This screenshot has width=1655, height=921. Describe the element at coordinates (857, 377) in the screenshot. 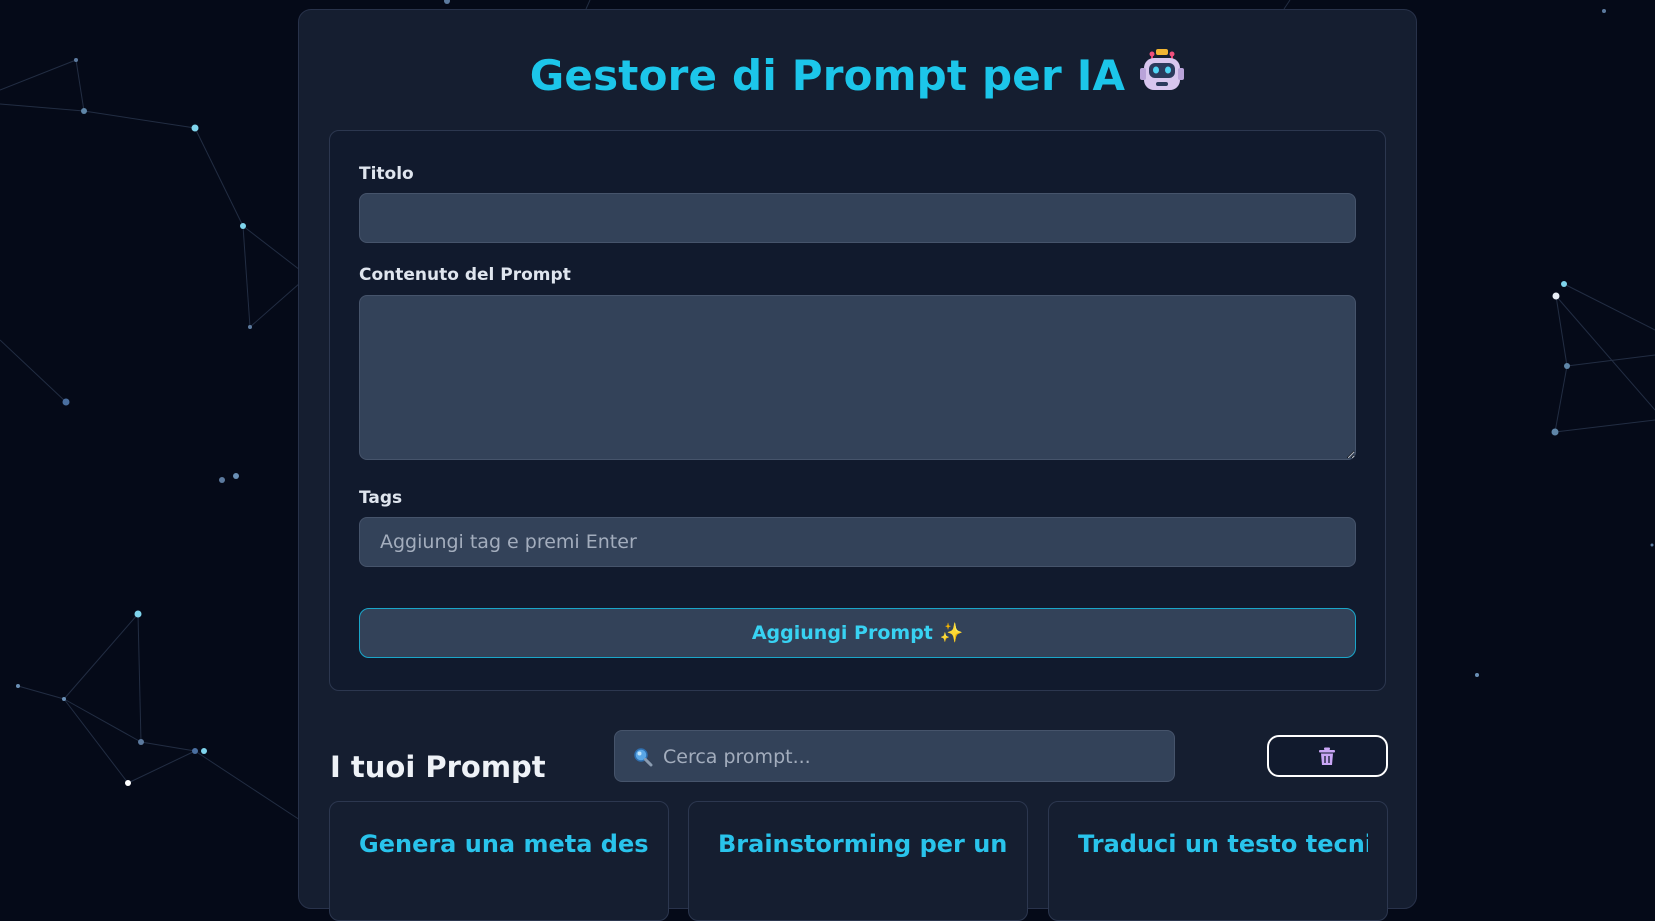

I see `prompt-content-textarea` at that location.